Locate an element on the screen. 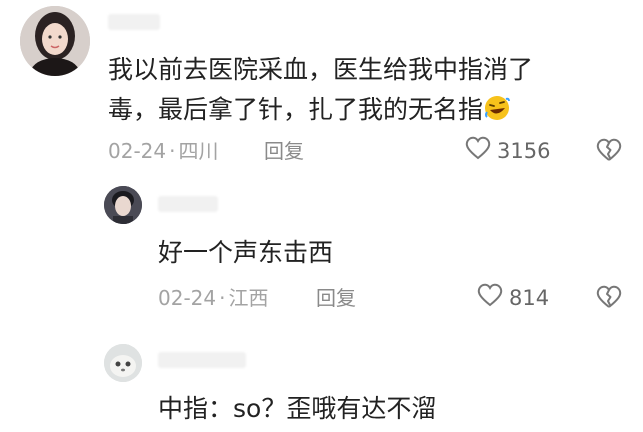 The image size is (643, 432). comment-meta: 02-24 · 江西 is located at coordinates (213, 298).